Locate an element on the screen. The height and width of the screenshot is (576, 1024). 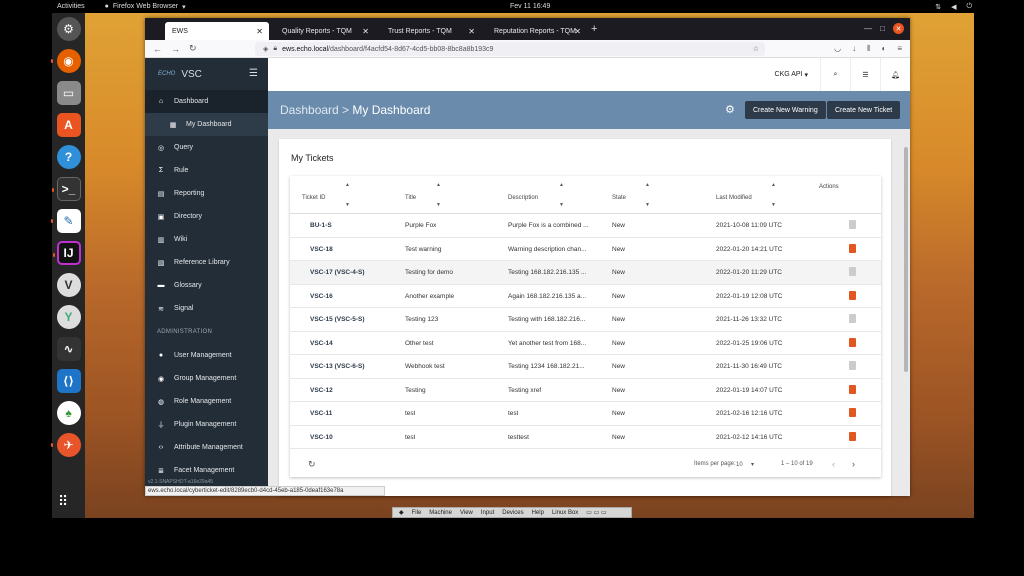
tab-quality-reports: Quality Reports - TQM ✕ is located at coordinates (325, 31).